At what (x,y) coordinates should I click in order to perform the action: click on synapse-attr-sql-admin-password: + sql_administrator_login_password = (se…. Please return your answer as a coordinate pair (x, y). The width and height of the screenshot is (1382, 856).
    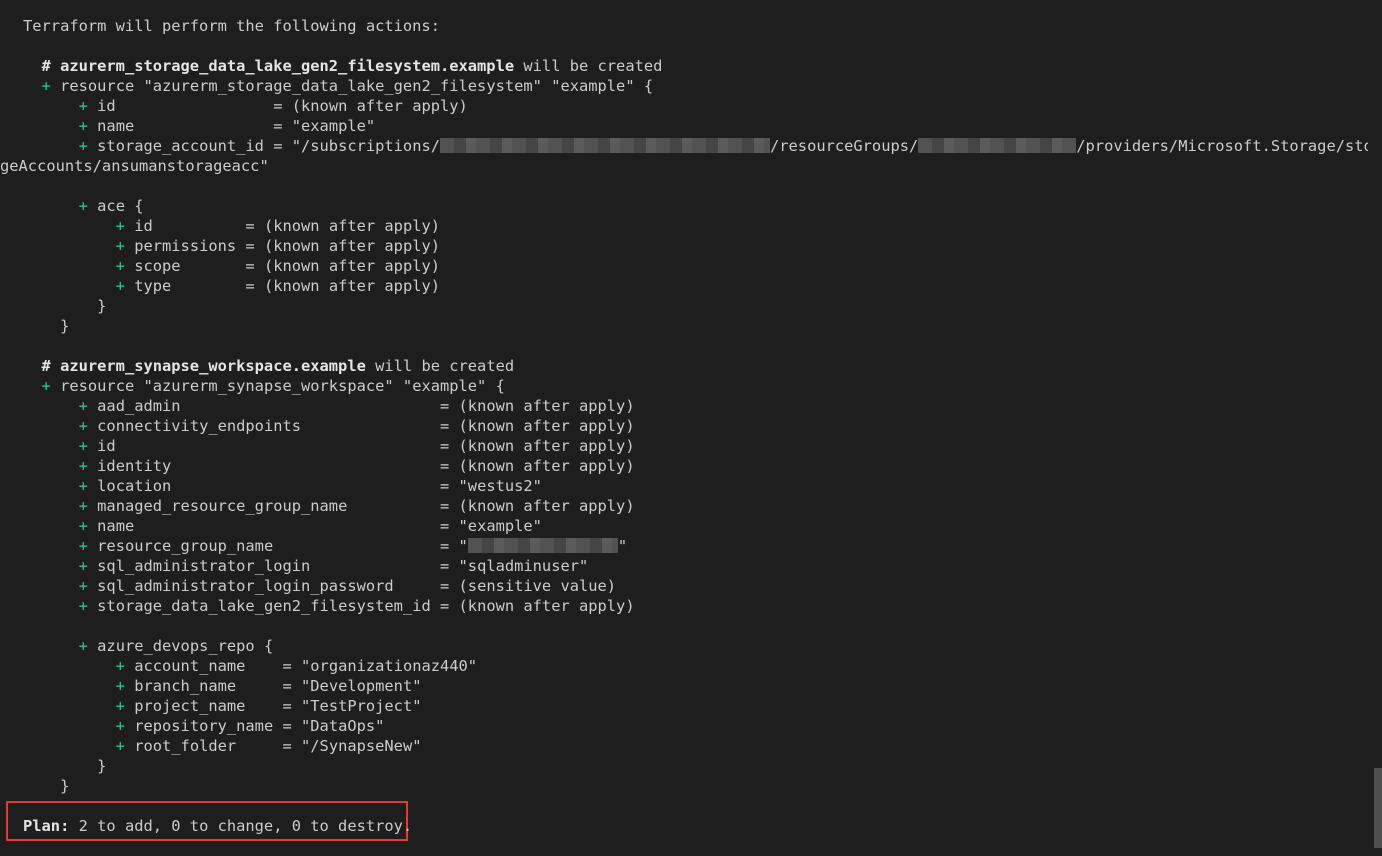
    Looking at the image, I should click on (347, 586).